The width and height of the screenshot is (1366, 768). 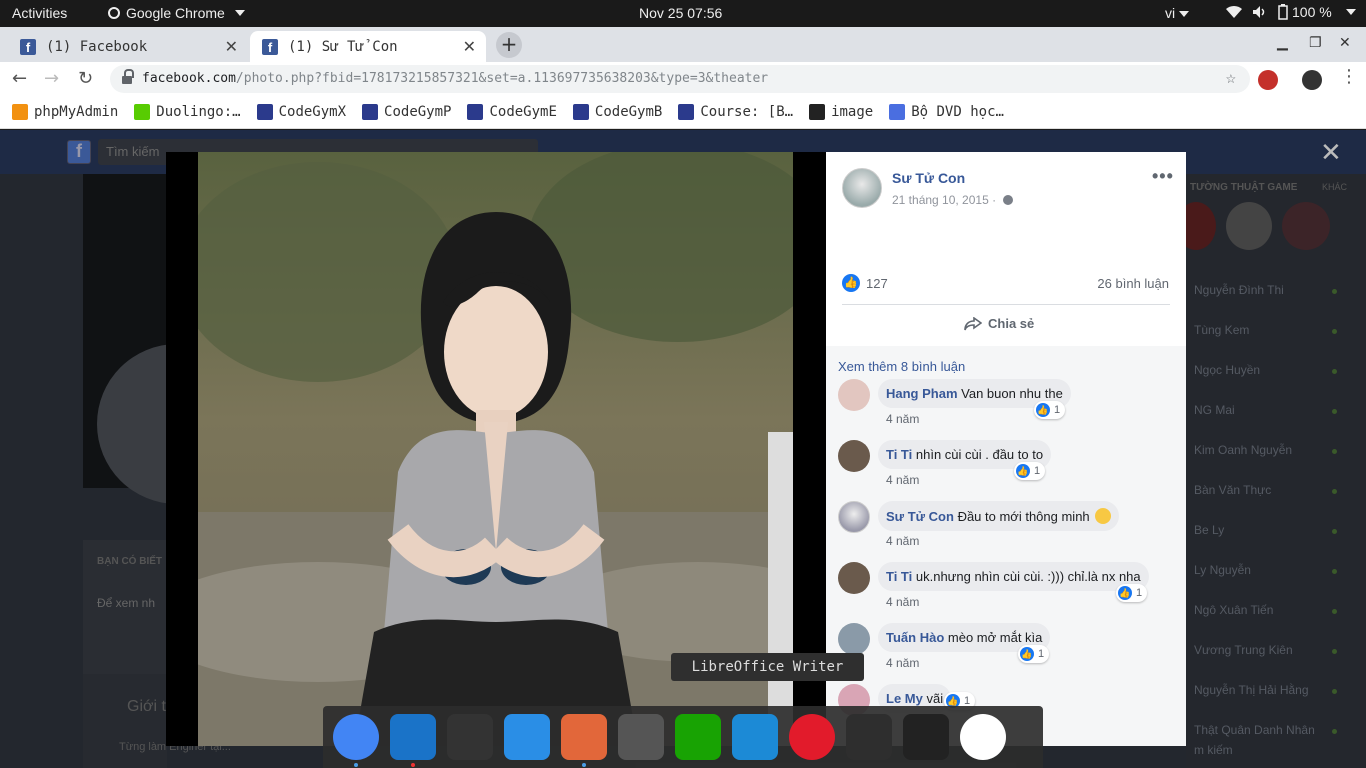 What do you see at coordinates (1227, 370) in the screenshot?
I see `chat-contact: Ngọc Huyền` at bounding box center [1227, 370].